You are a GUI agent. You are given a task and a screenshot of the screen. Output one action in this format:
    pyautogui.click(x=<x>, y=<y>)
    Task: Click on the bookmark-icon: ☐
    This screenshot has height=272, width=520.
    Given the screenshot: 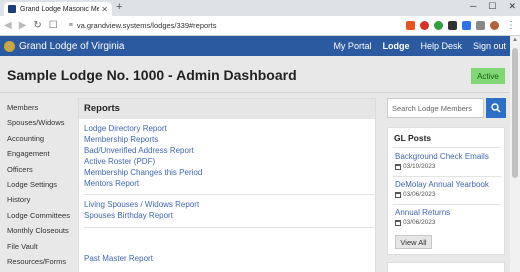 What is the action you would take?
    pyautogui.click(x=53, y=25)
    